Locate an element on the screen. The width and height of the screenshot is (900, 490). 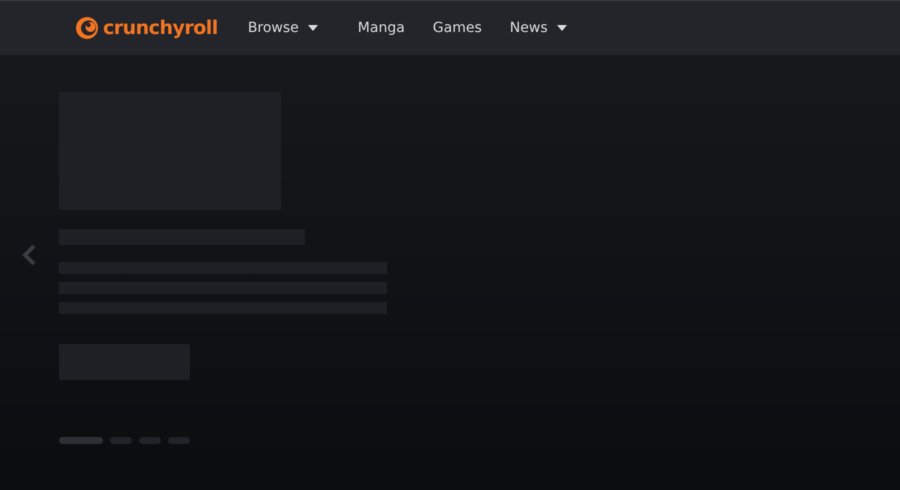
nav-link: Games is located at coordinates (457, 28).